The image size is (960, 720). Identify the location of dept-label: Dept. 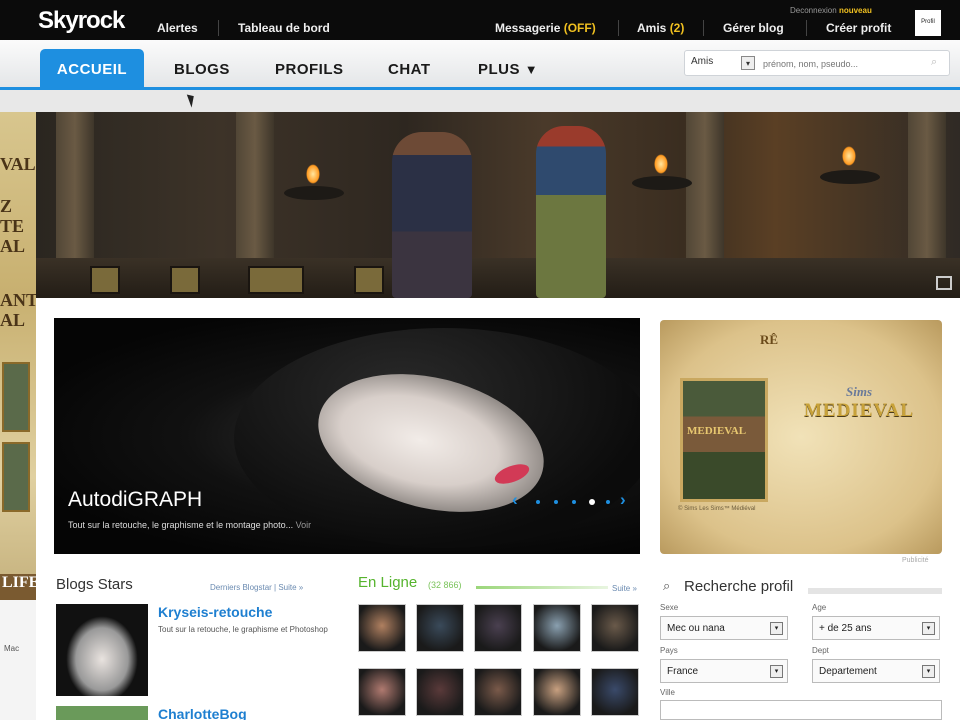
(820, 650).